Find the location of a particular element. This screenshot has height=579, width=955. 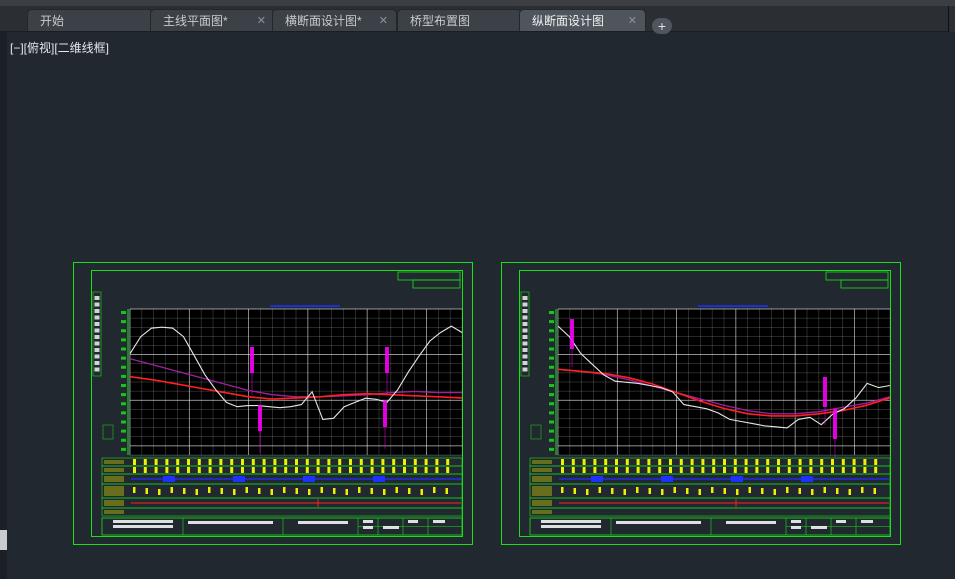

plus-icon: + is located at coordinates (662, 26).